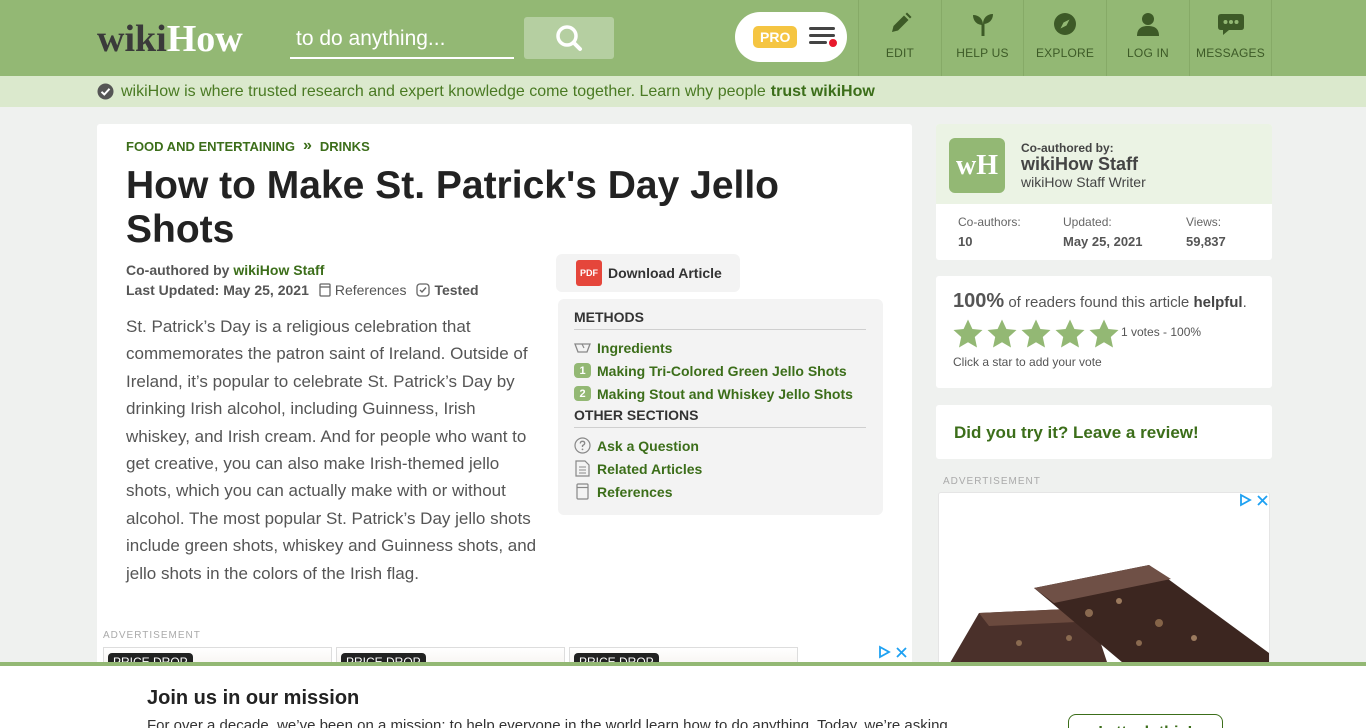  I want to click on chocolate-bar-image, so click(1108, 615).